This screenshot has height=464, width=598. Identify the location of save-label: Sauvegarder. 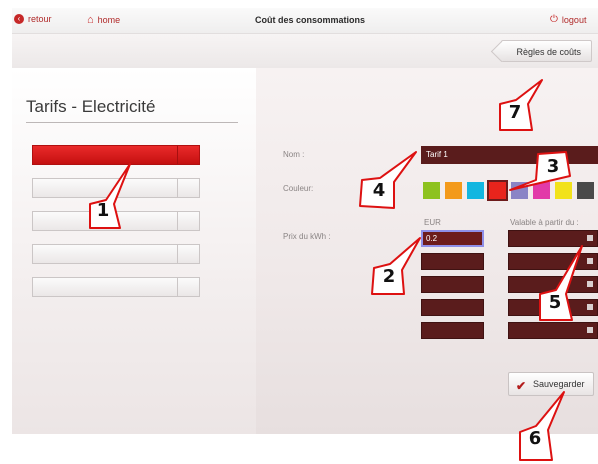
(559, 384).